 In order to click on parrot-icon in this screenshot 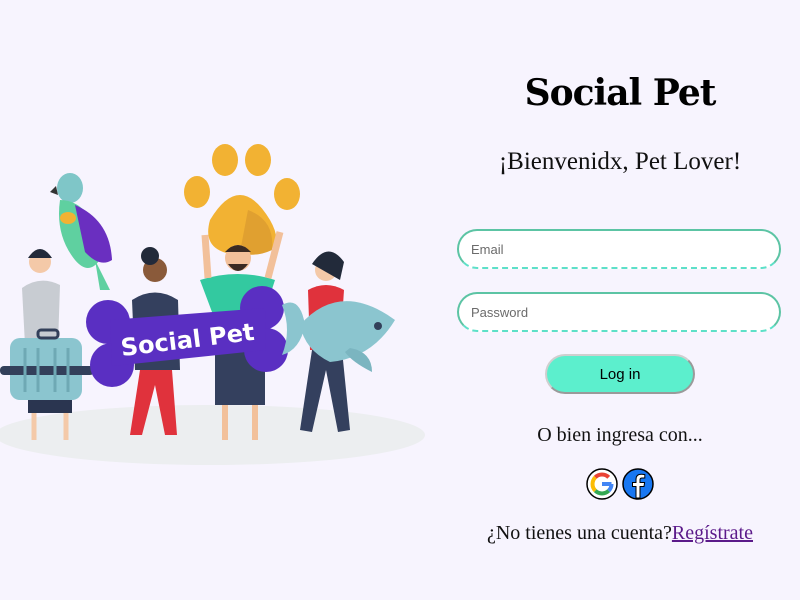, I will do `click(81, 231)`.